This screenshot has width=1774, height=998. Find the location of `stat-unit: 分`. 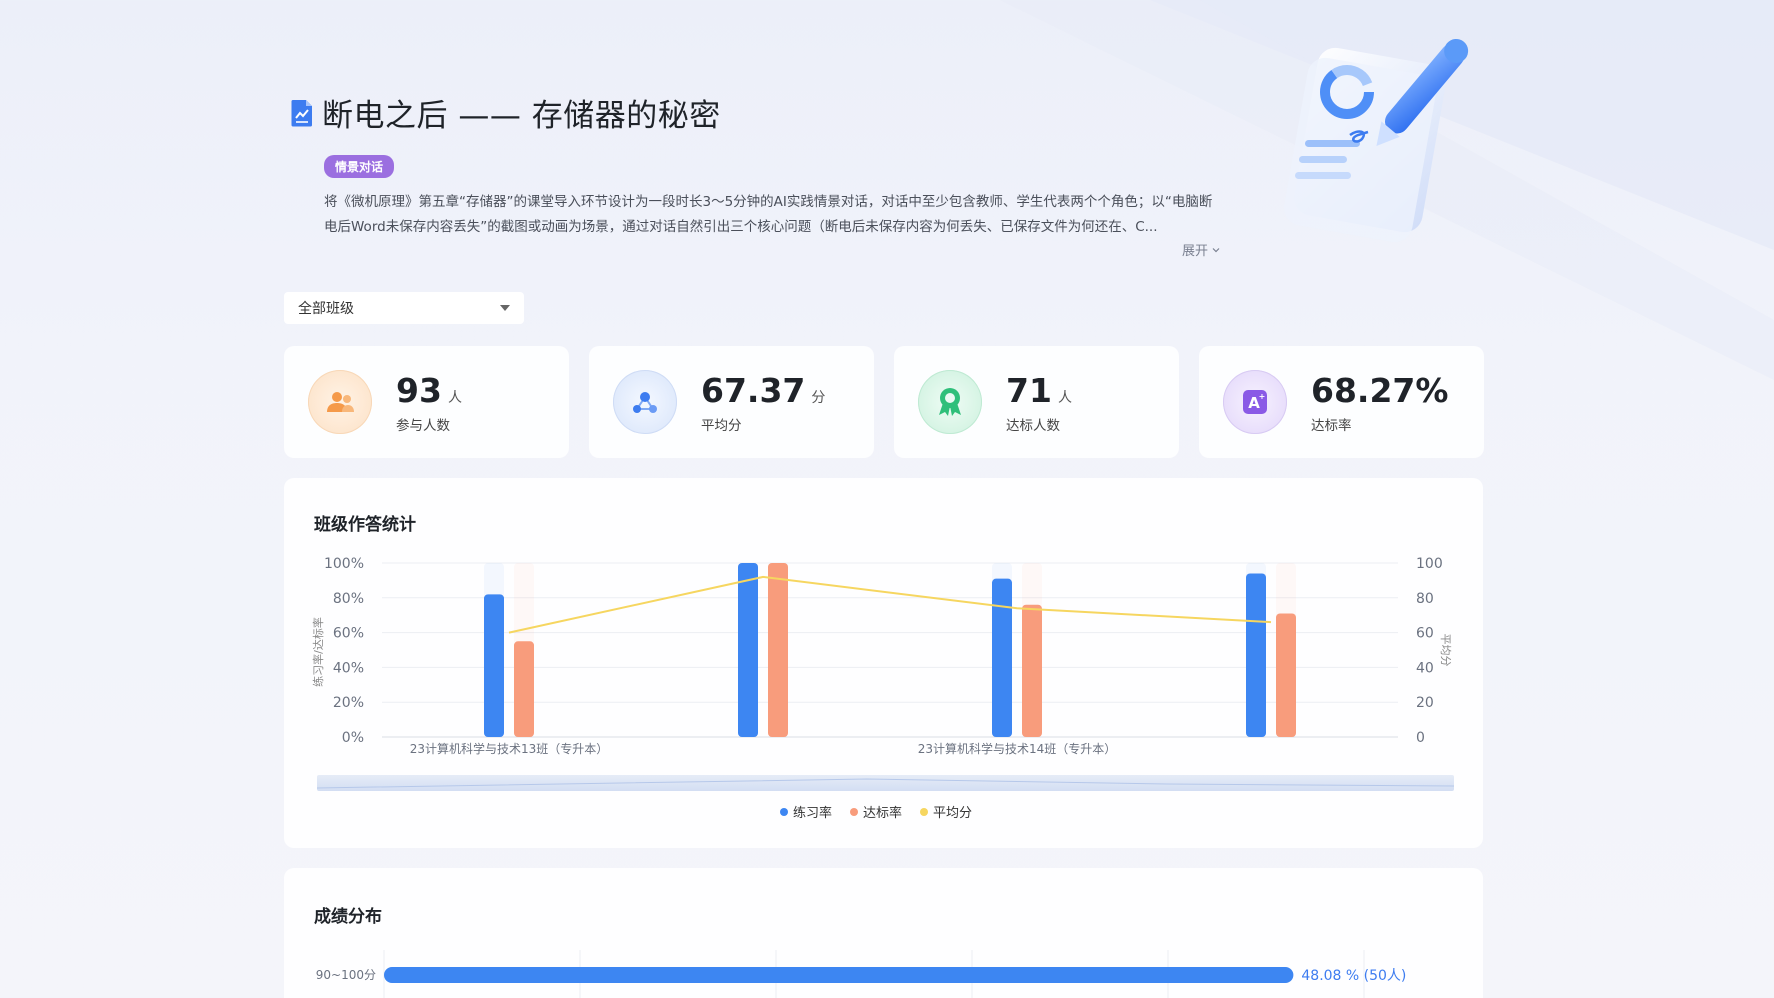

stat-unit: 分 is located at coordinates (818, 397).